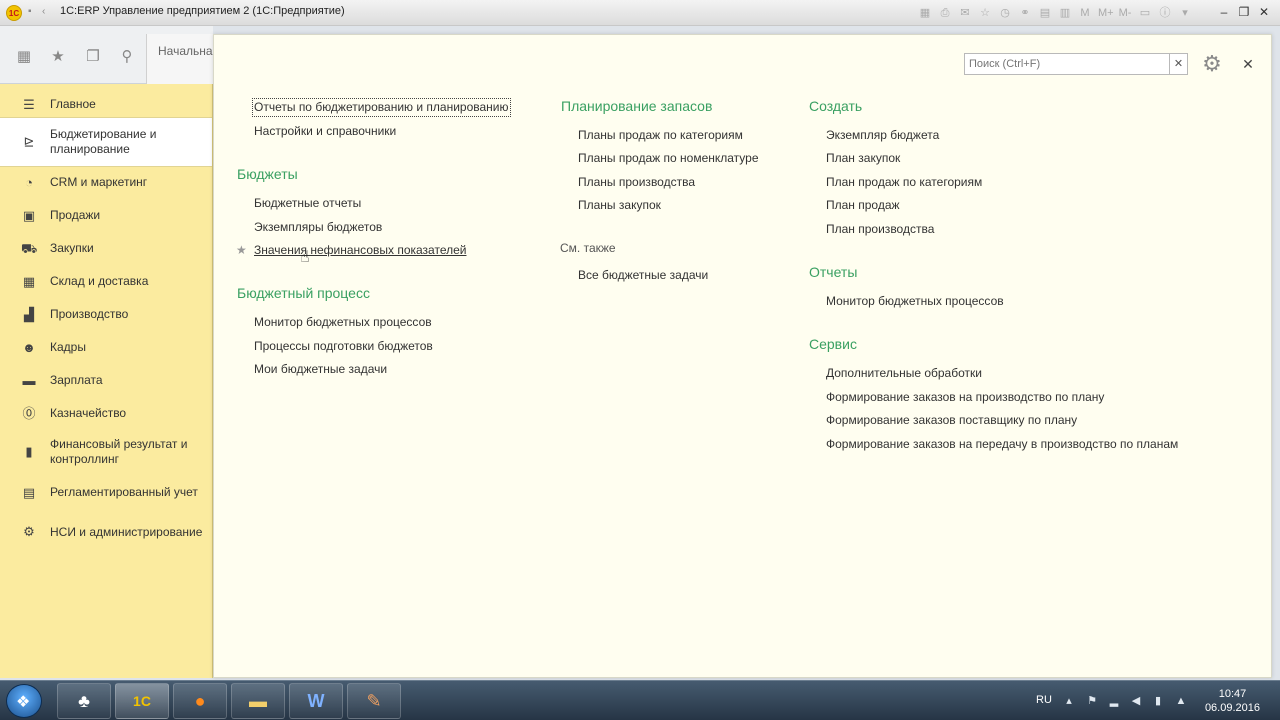  Describe the element at coordinates (360, 250) in the screenshot. I see `link-nonfinancial-indicators: Значения нефинансовых показателей` at that location.